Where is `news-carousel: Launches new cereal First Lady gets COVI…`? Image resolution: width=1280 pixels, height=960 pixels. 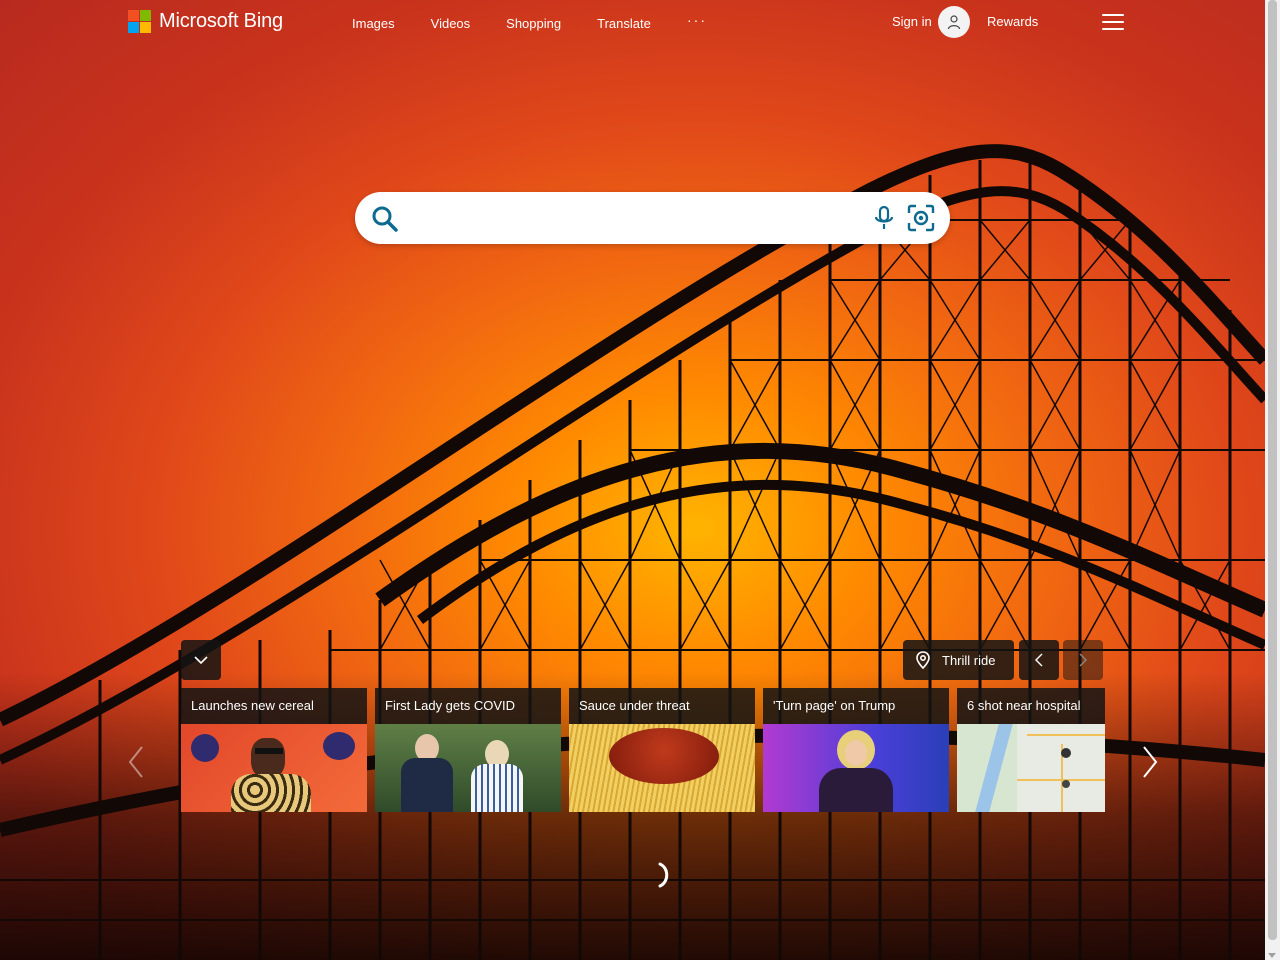 news-carousel: Launches new cereal First Lady gets COVI… is located at coordinates (643, 750).